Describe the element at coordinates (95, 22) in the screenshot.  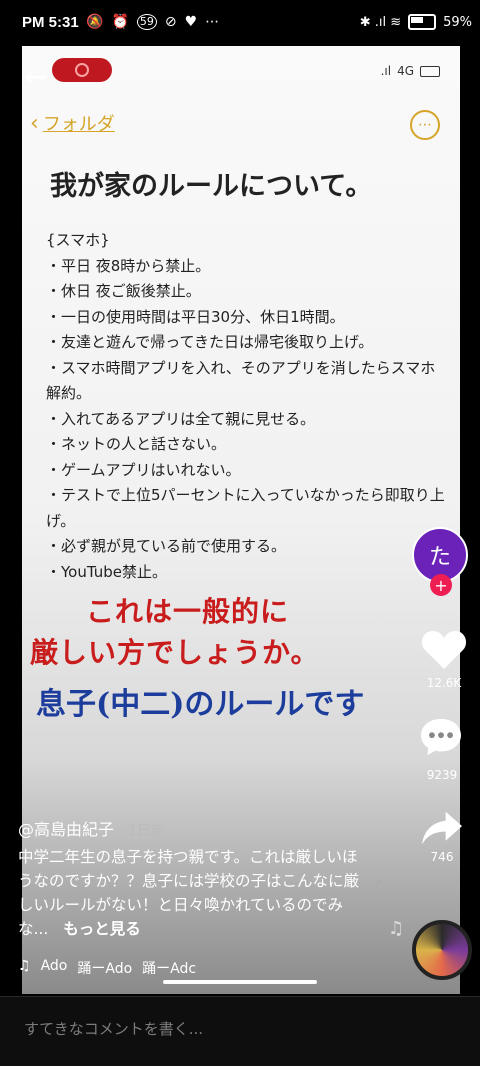
I see `mute-icon: 🔕` at that location.